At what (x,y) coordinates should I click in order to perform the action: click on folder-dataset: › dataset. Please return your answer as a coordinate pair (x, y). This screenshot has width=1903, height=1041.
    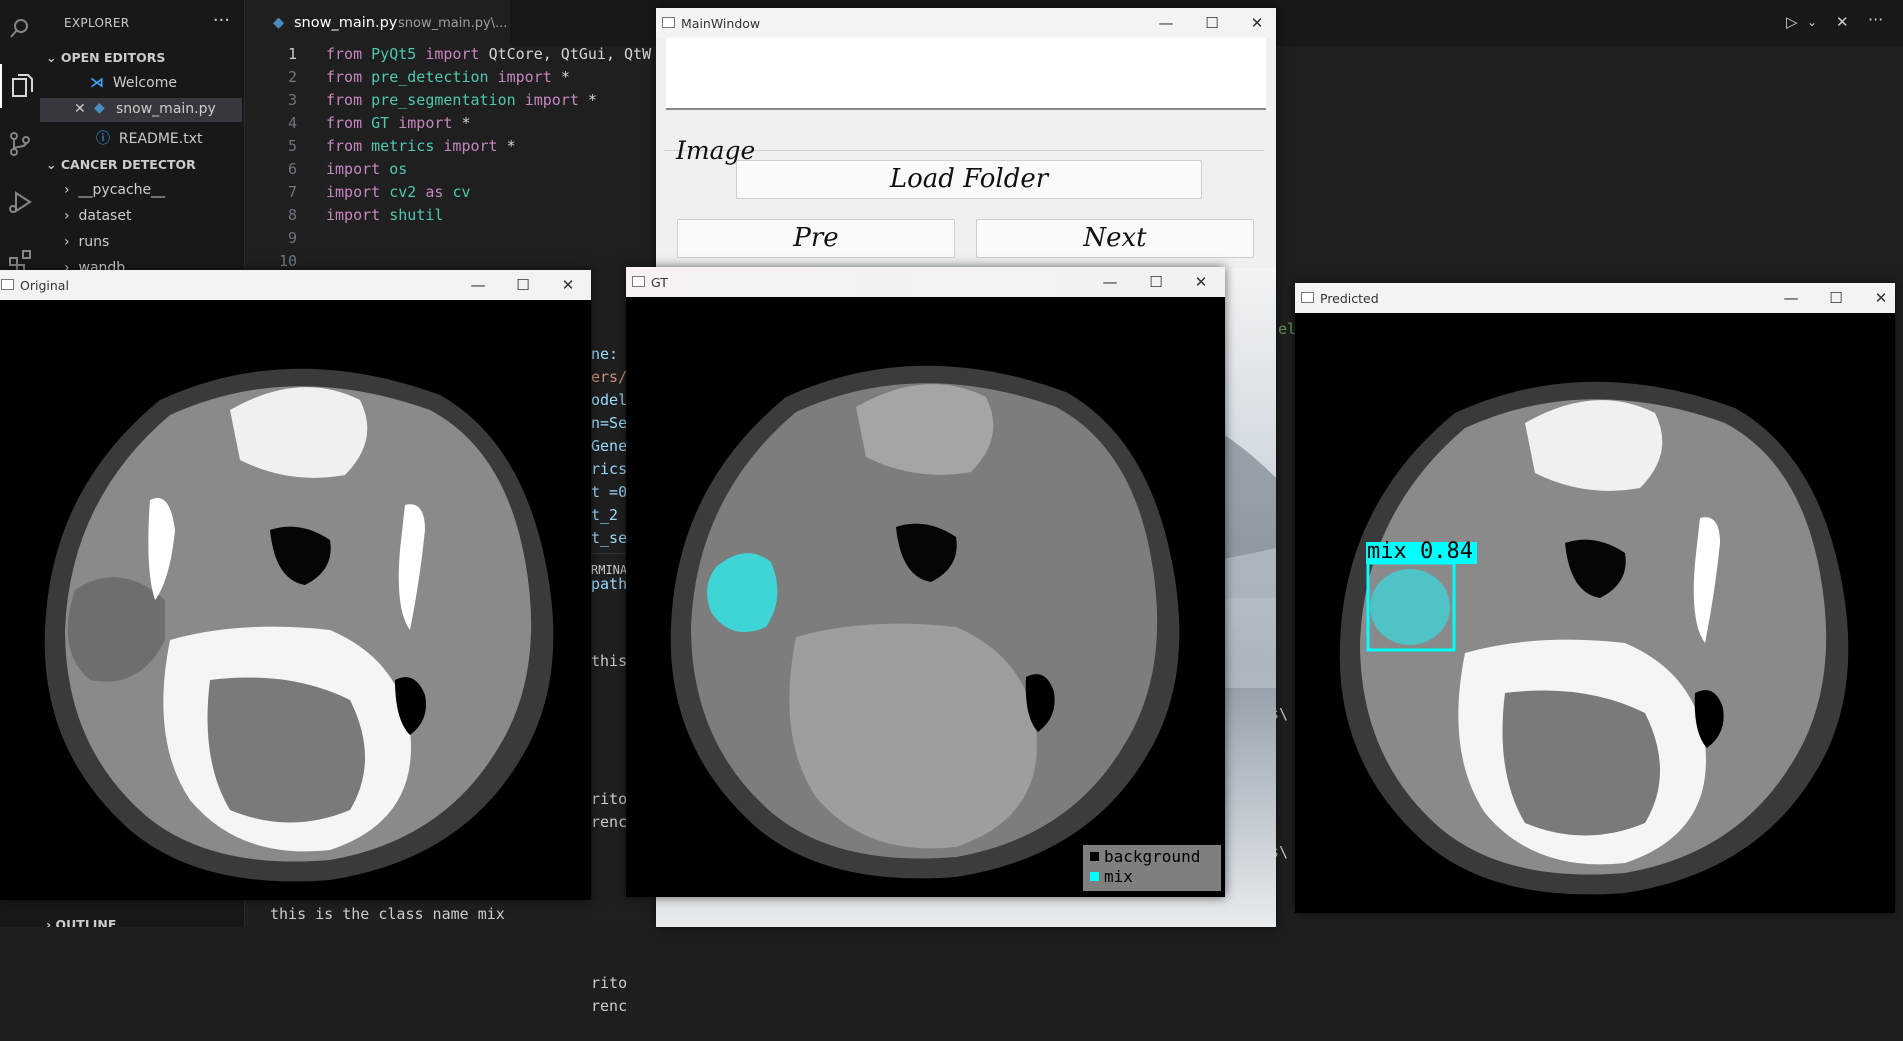
    Looking at the image, I should click on (97, 216).